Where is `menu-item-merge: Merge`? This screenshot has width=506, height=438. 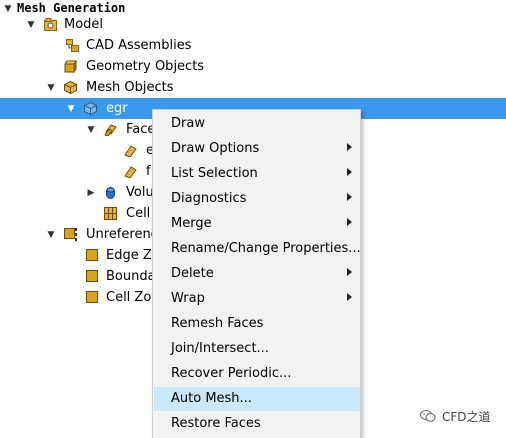 menu-item-merge: Merge is located at coordinates (257, 224).